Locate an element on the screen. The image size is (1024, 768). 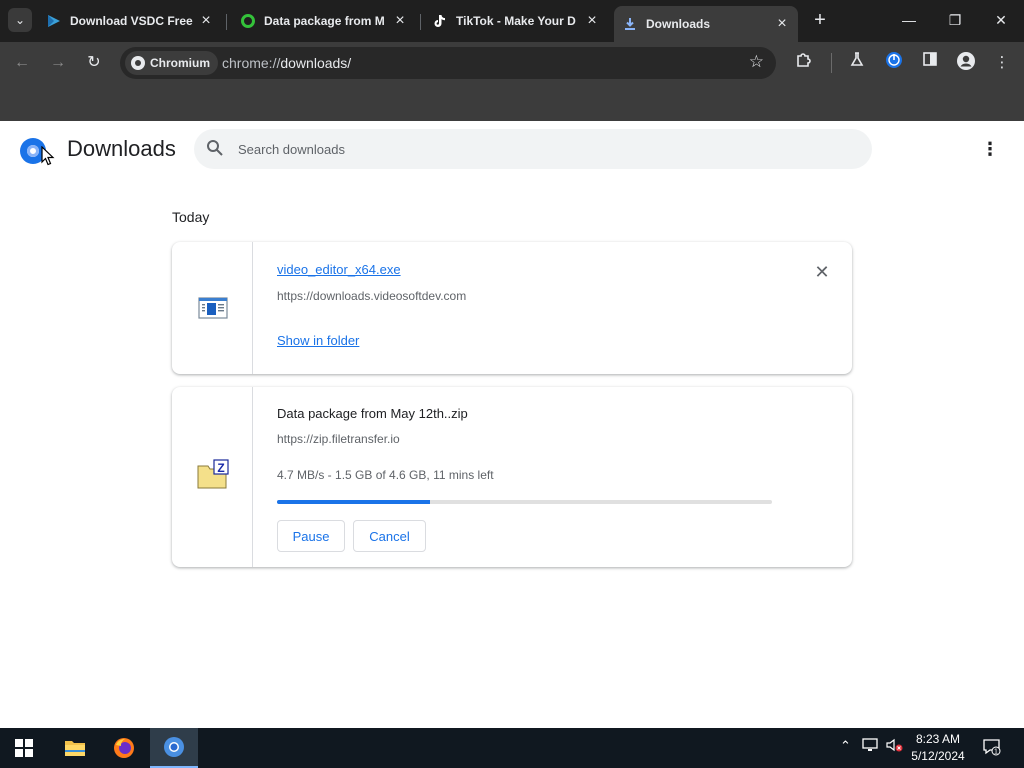
tab-title: TikTok - Make Your D is located at coordinates (516, 21).